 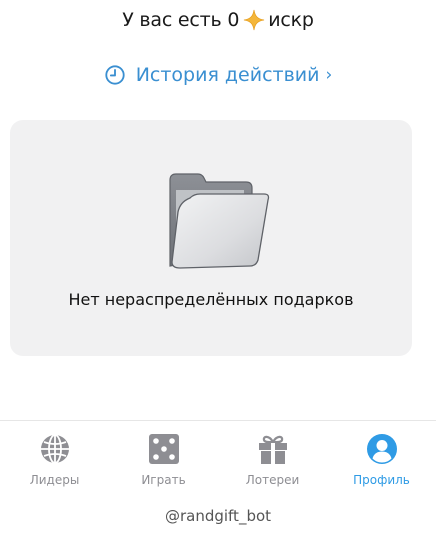 What do you see at coordinates (211, 299) in the screenshot?
I see `empty-state-message: Нет нераспределённых подарков` at bounding box center [211, 299].